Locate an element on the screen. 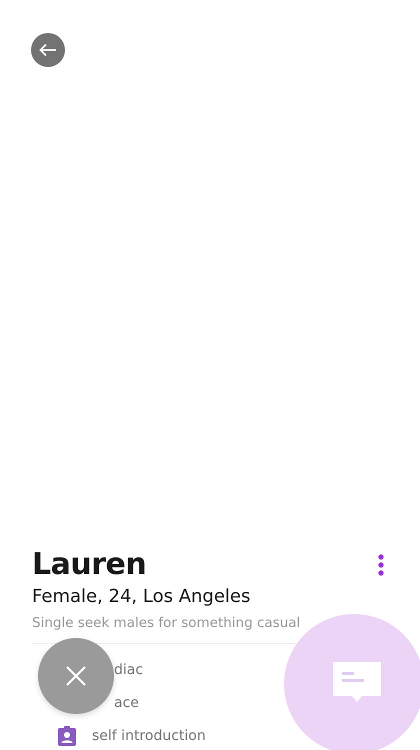 This screenshot has height=750, width=420. detail-label: self introduction is located at coordinates (149, 736).